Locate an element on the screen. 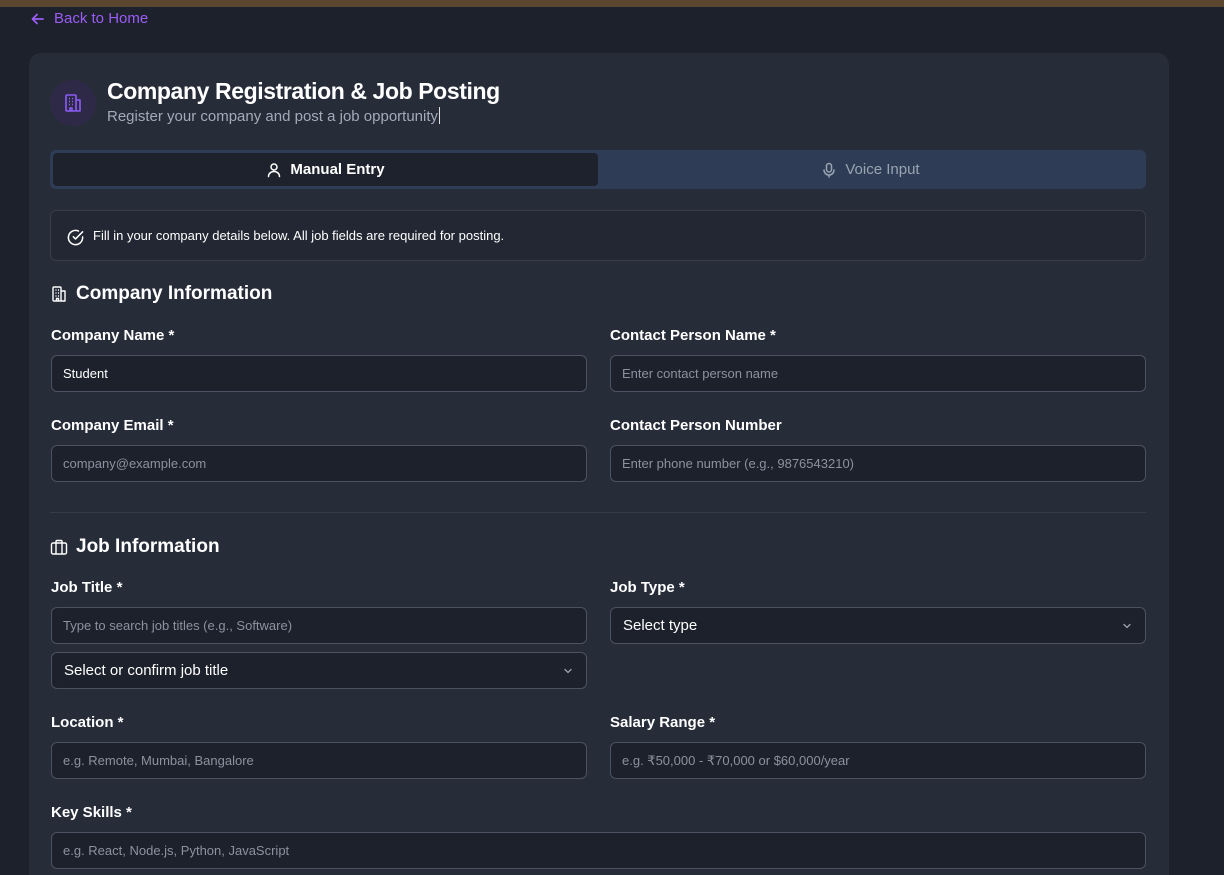 Image resolution: width=1224 pixels, height=875 pixels. company-name-input is located at coordinates (319, 373).